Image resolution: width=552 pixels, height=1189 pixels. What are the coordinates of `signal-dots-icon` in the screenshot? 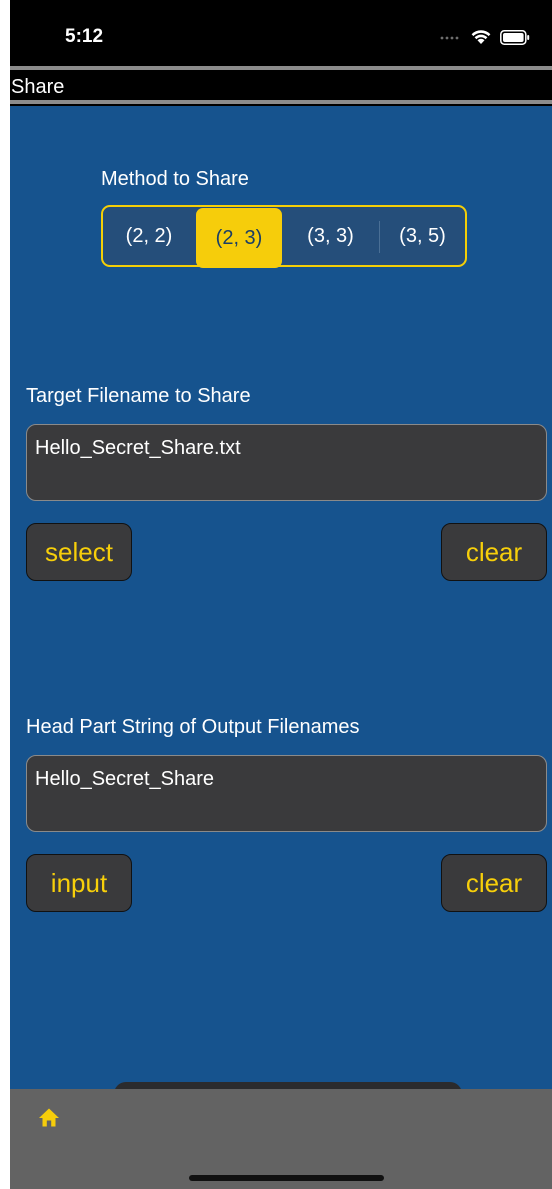 It's located at (449, 38).